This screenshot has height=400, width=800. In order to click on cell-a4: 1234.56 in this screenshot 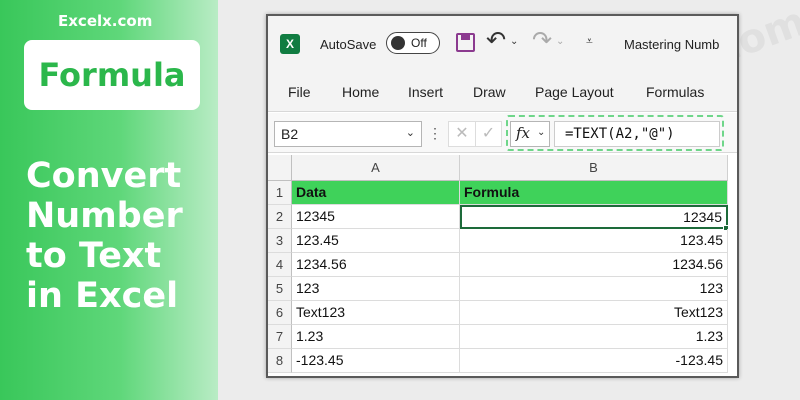, I will do `click(376, 265)`.